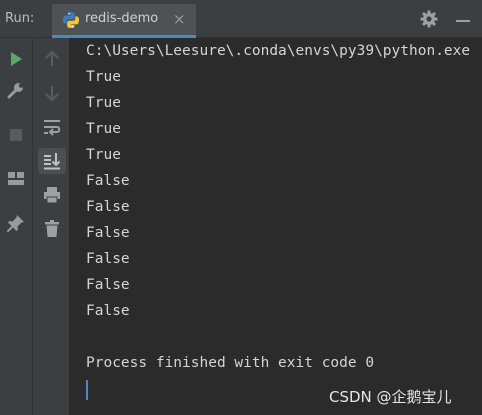 This screenshot has width=482, height=415. I want to click on left-toolbar, so click(16, 226).